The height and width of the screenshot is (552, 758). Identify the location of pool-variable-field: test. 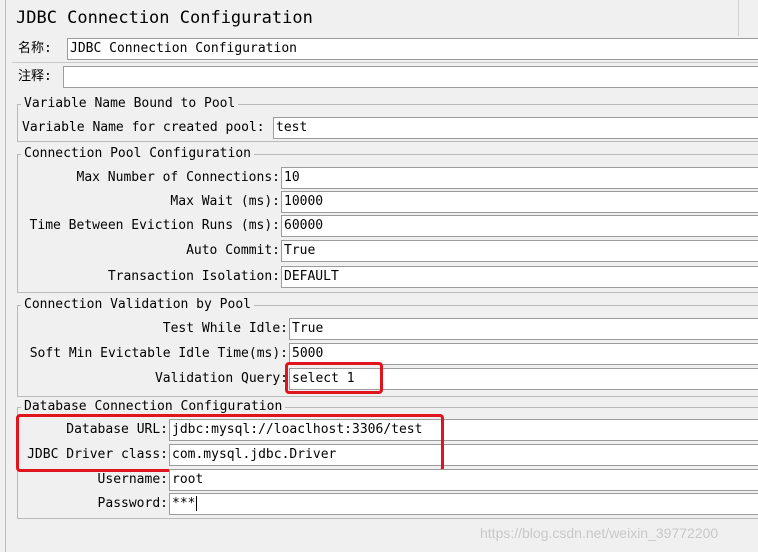
(515, 128).